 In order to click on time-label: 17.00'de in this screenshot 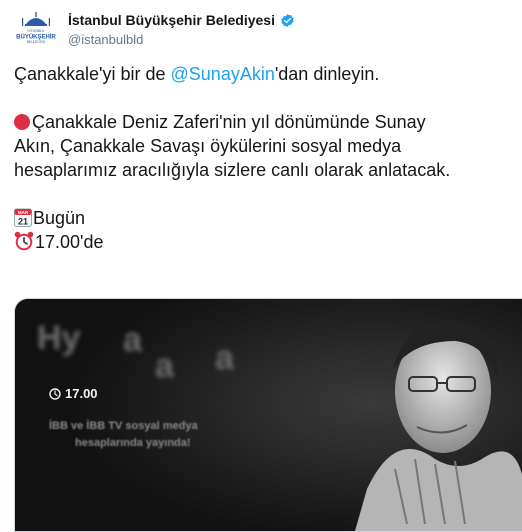, I will do `click(69, 242)`.